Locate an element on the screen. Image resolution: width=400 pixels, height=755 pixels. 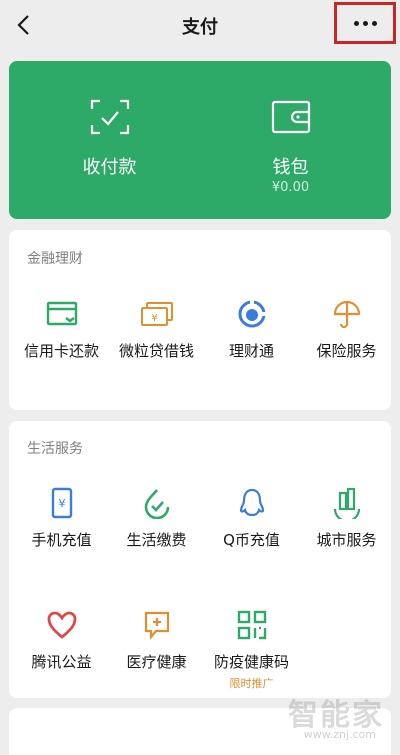
wallet-icon is located at coordinates (290, 117).